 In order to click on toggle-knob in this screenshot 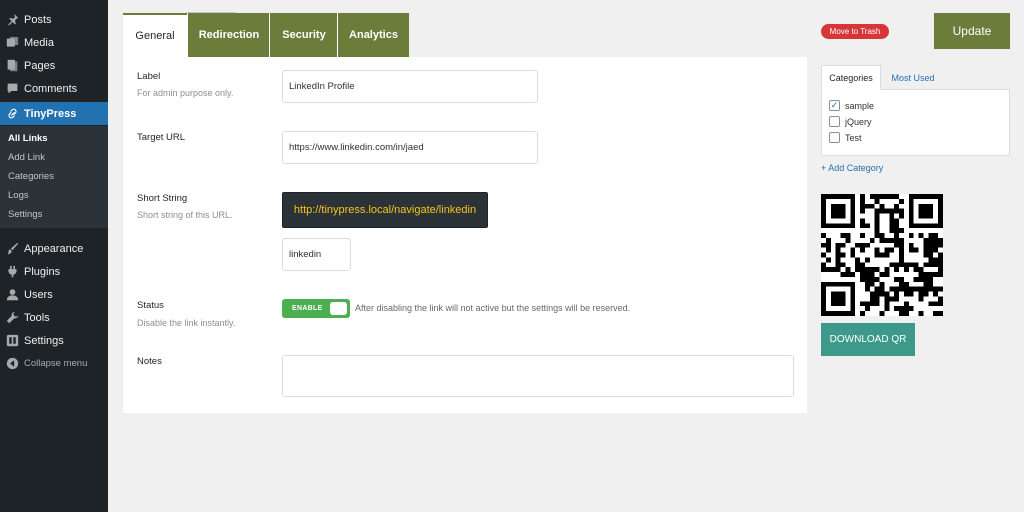, I will do `click(338, 308)`.